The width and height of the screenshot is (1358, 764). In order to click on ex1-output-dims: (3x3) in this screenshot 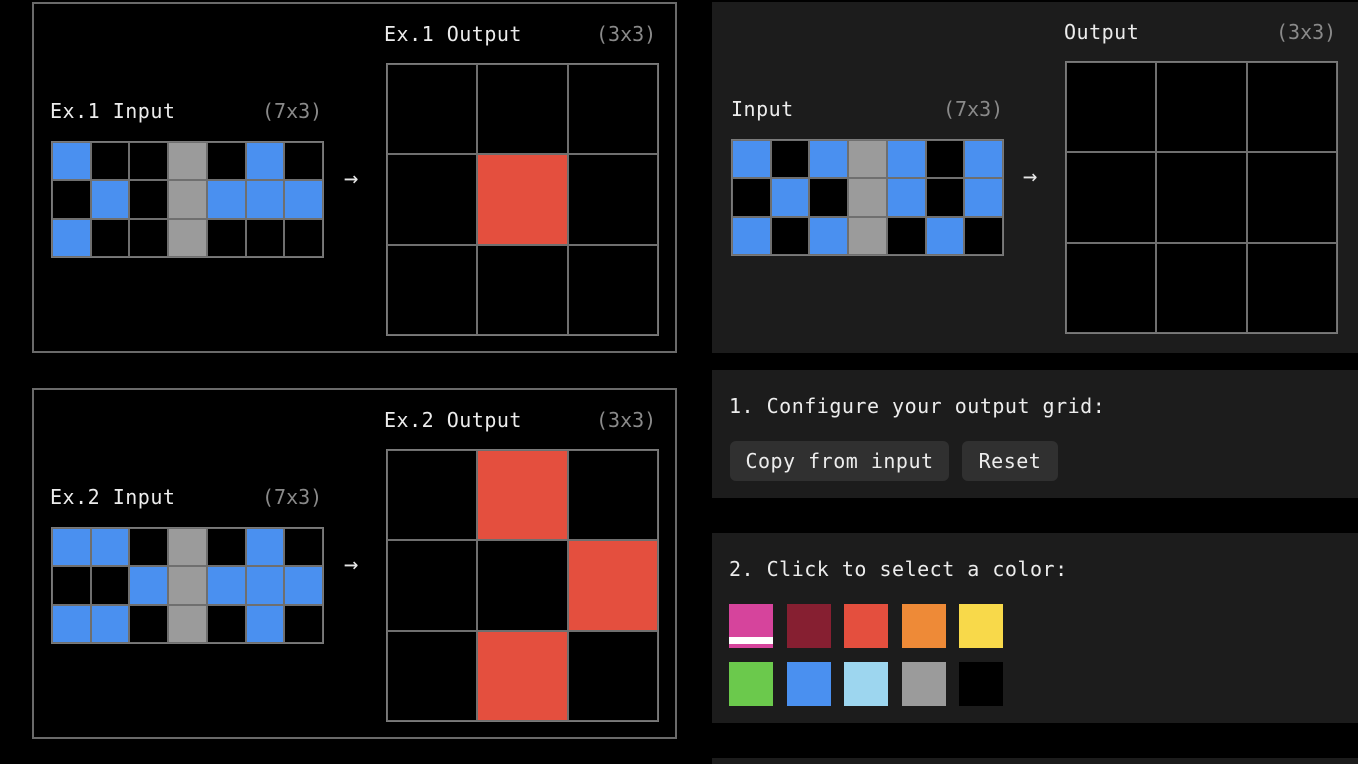, I will do `click(626, 34)`.